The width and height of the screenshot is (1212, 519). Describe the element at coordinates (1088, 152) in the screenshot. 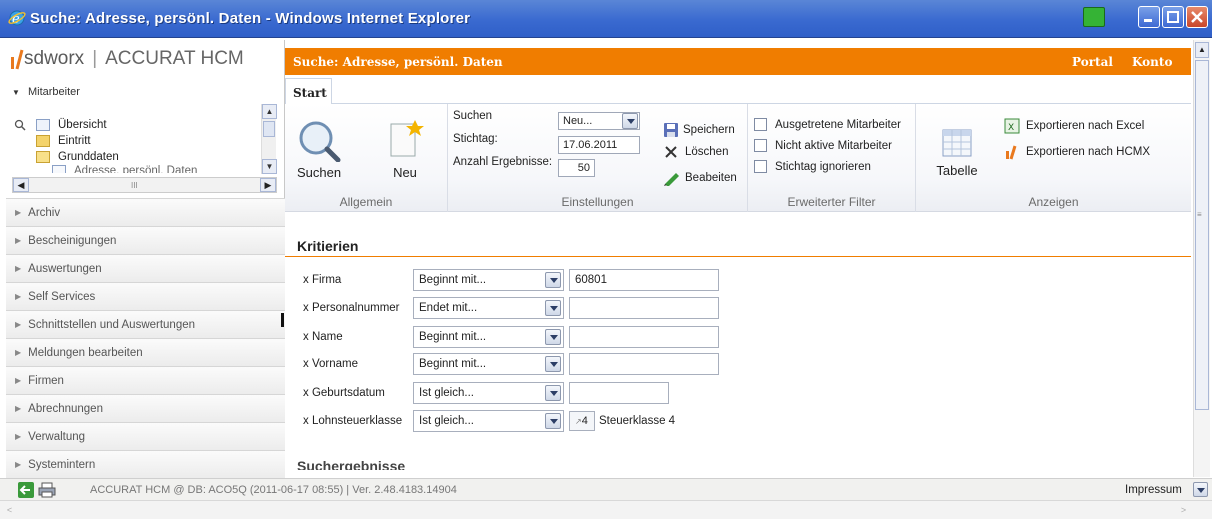

I see `export-hcmx-label: Exportieren nach HCMX` at that location.